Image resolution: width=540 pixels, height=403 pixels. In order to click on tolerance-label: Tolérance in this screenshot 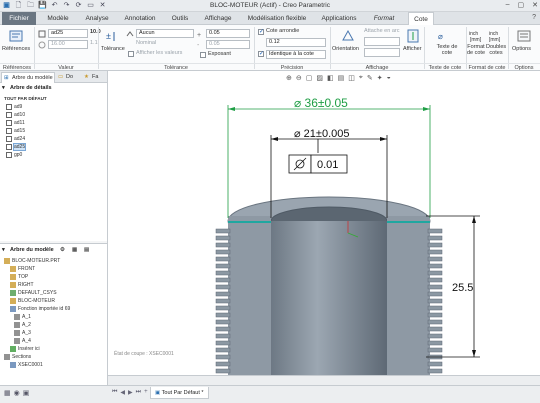, I will do `click(113, 49)`.